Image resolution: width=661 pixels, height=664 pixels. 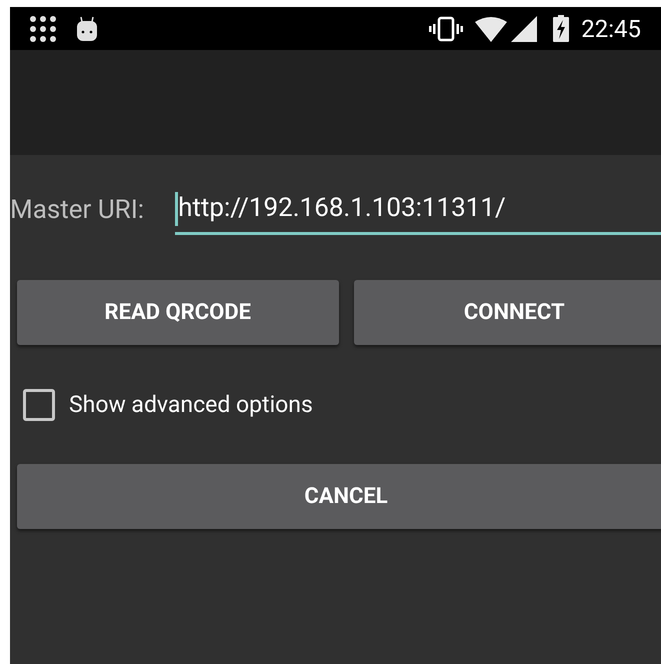 I want to click on action-button: CONNECT, so click(x=507, y=312).